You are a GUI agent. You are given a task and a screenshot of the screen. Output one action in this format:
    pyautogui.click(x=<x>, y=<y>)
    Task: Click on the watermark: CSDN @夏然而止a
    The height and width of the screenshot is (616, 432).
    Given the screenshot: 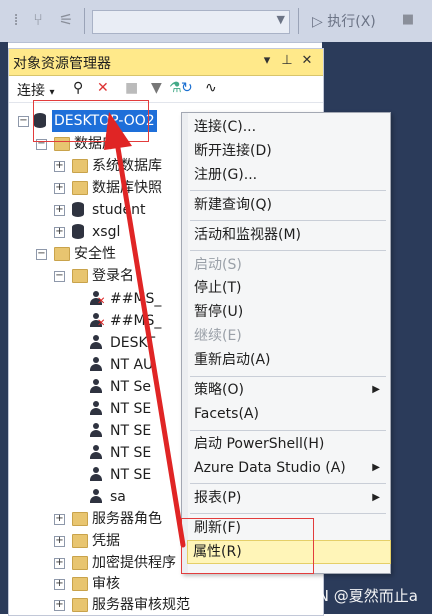 What is the action you would take?
    pyautogui.click(x=352, y=596)
    